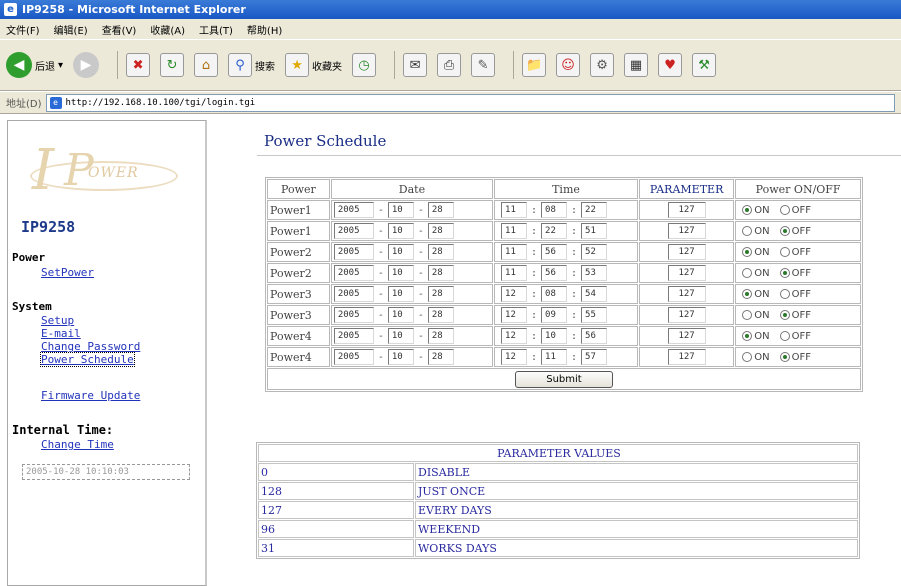  I want to click on nav-link-setpower: SetPower, so click(67, 272).